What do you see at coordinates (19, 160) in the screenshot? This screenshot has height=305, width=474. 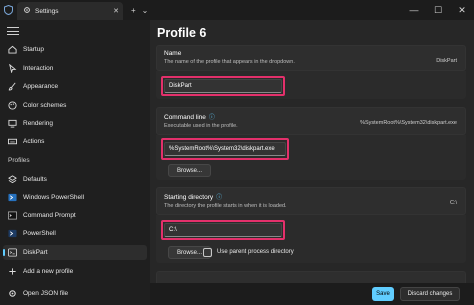 I see `profiles-heading: Profiles` at bounding box center [19, 160].